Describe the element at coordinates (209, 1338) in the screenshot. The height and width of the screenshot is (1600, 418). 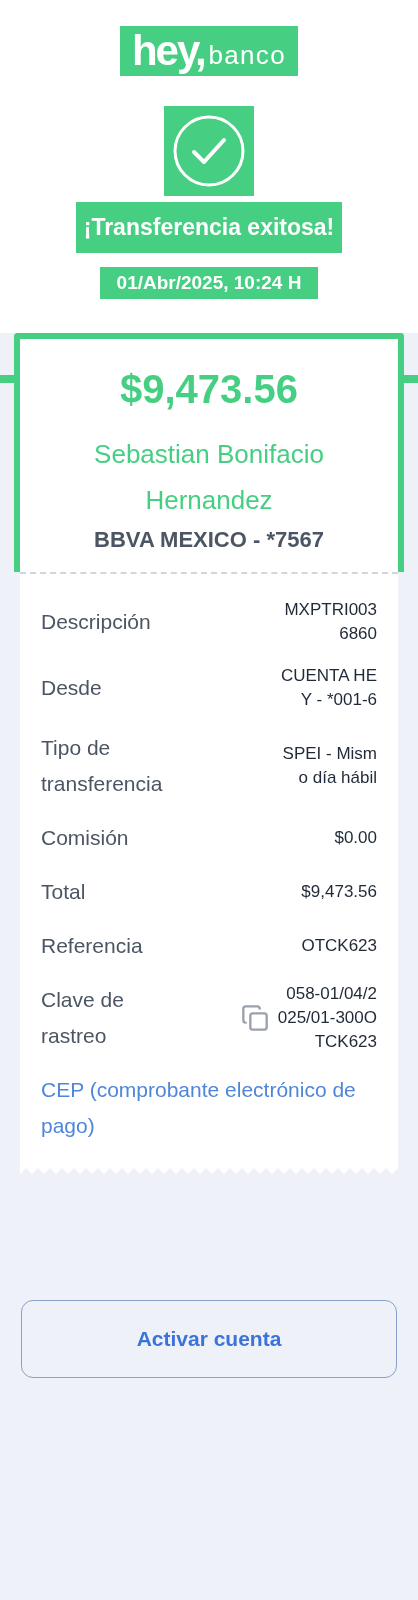
I see `activate-account-button: Activar cuenta` at that location.